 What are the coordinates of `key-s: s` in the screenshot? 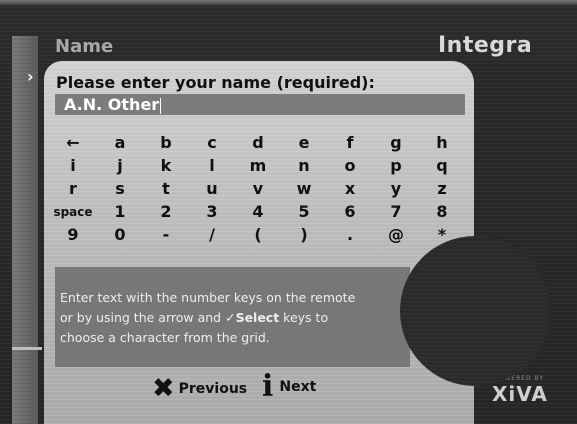 It's located at (120, 188).